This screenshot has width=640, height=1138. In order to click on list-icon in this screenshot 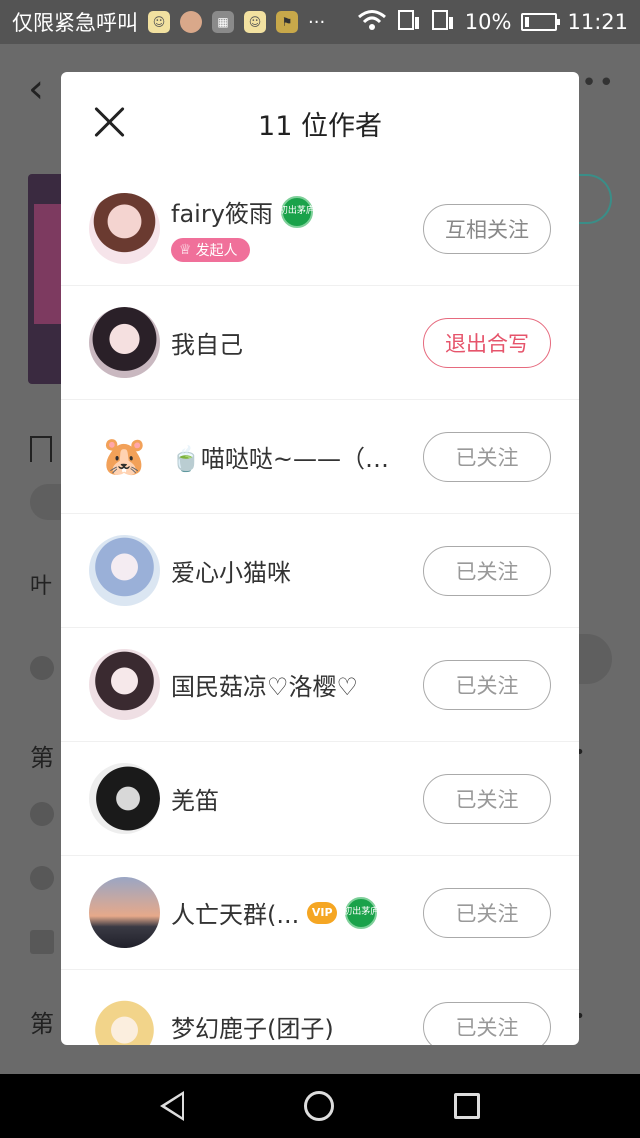, I will do `click(42, 668)`.